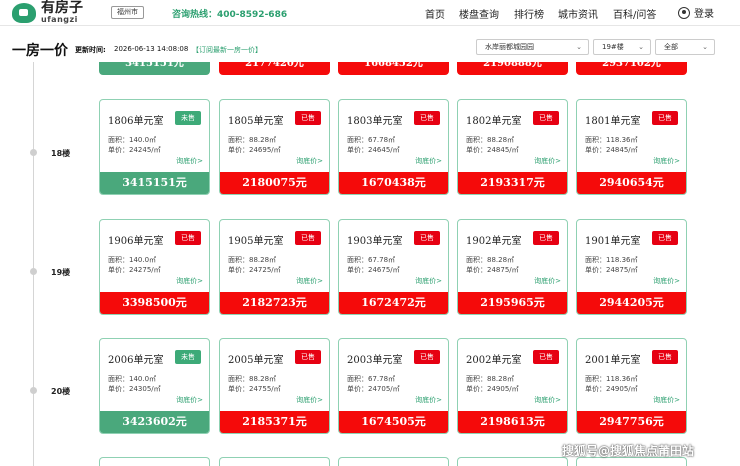 The height and width of the screenshot is (466, 740). I want to click on update-time-label: 更新时间:, so click(90, 50).